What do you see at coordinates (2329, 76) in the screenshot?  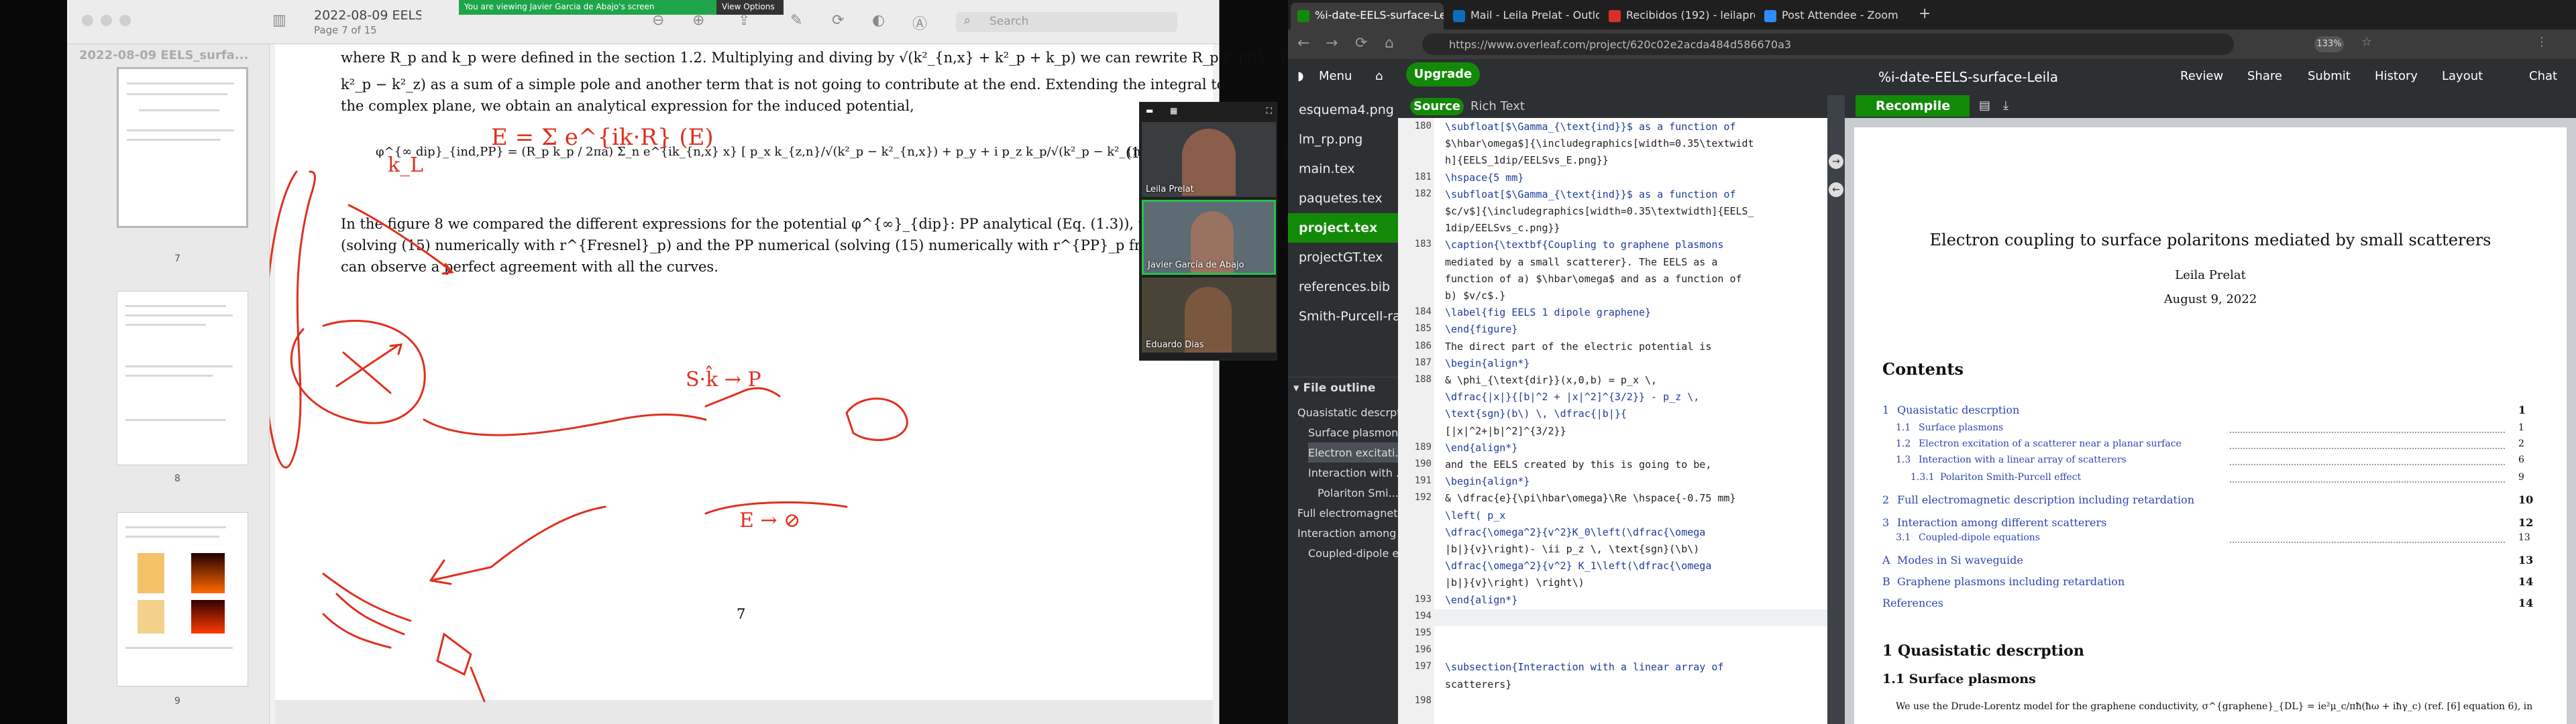 I see `submit-button: Submit` at bounding box center [2329, 76].